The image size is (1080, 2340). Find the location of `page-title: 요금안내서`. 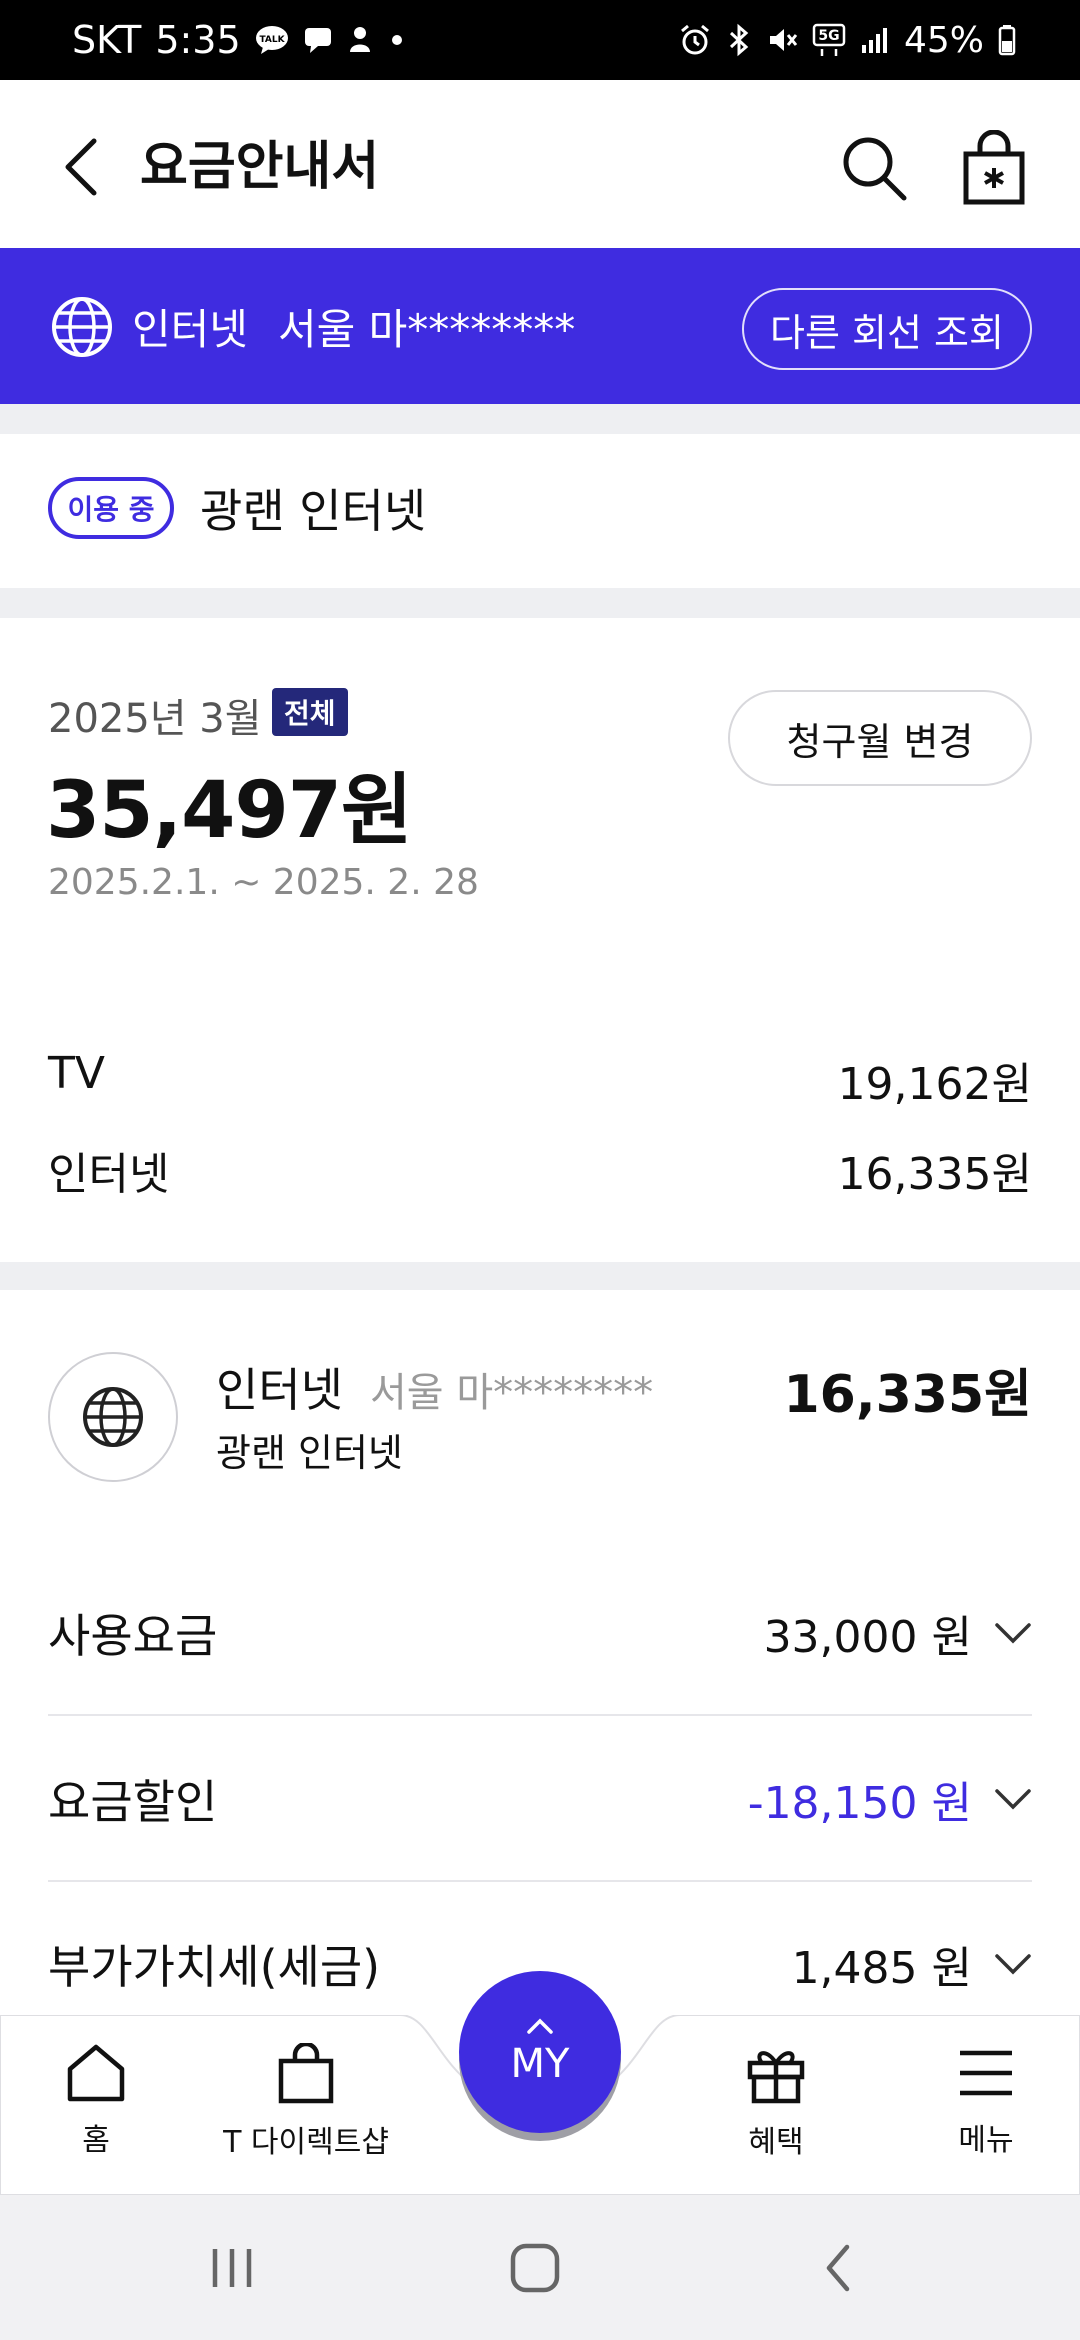

page-title: 요금안내서 is located at coordinates (260, 167).